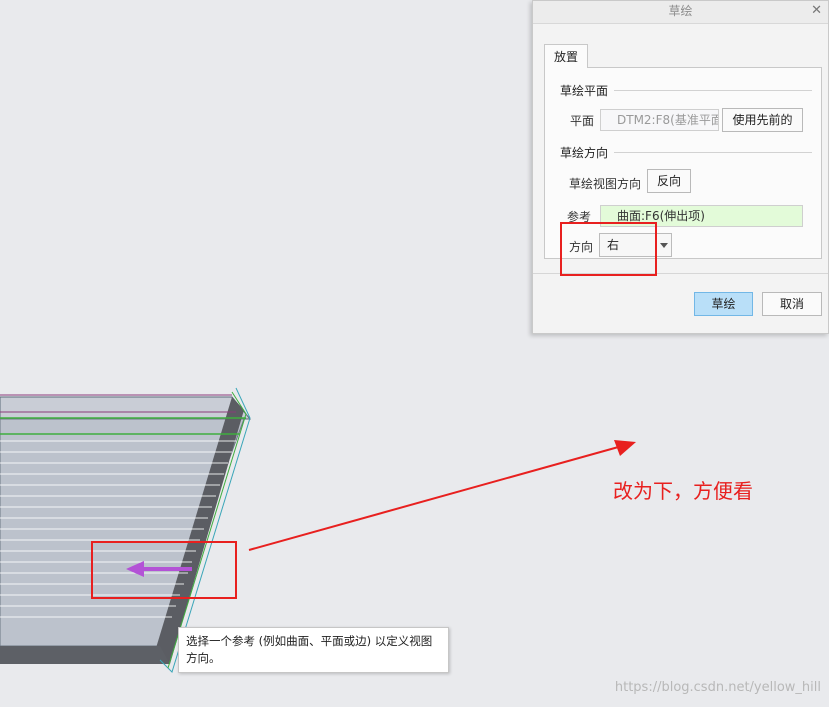  What do you see at coordinates (608, 249) in the screenshot?
I see `annotation-box-orientation` at bounding box center [608, 249].